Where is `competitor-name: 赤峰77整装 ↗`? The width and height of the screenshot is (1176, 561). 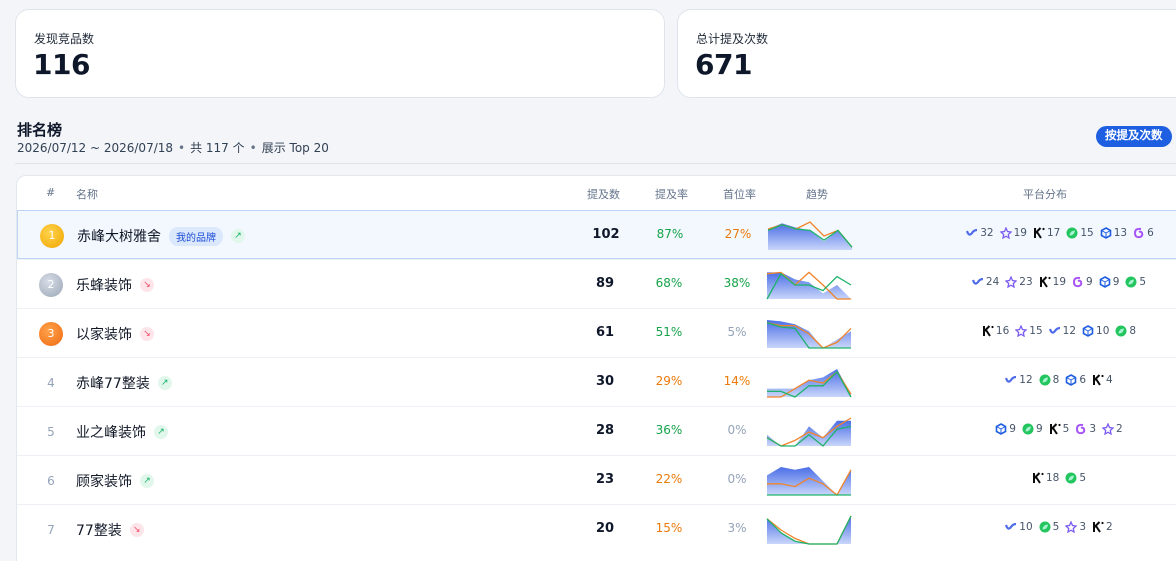
competitor-name: 赤峰77整装 ↗ is located at coordinates (124, 383).